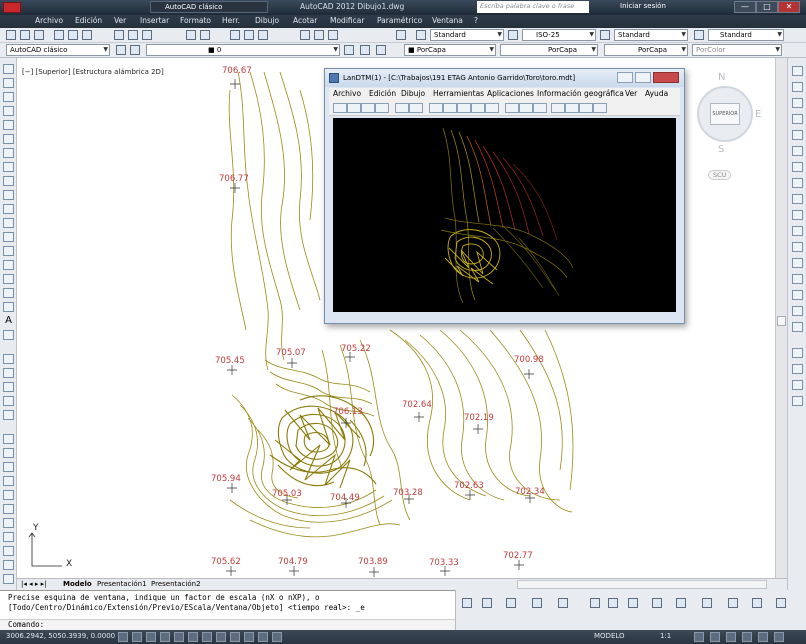 This screenshot has width=806, height=644. What do you see at coordinates (797, 231) in the screenshot?
I see `extend-right-icon` at bounding box center [797, 231].